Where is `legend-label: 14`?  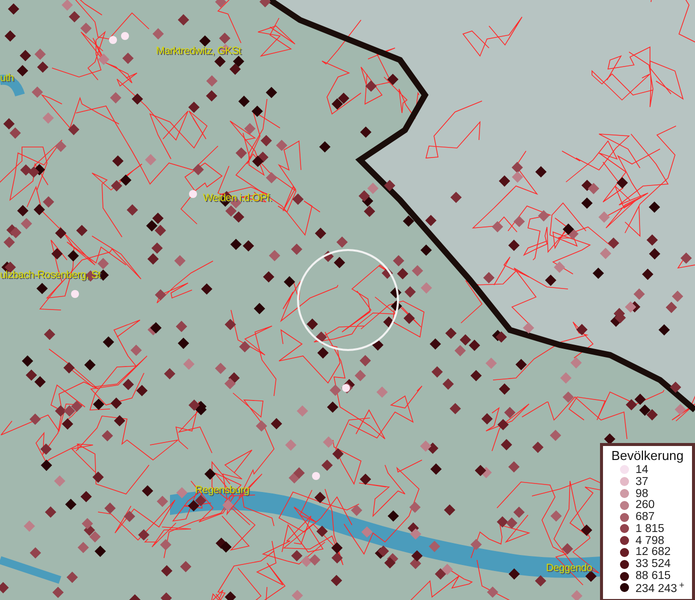
legend-label: 14 is located at coordinates (642, 470).